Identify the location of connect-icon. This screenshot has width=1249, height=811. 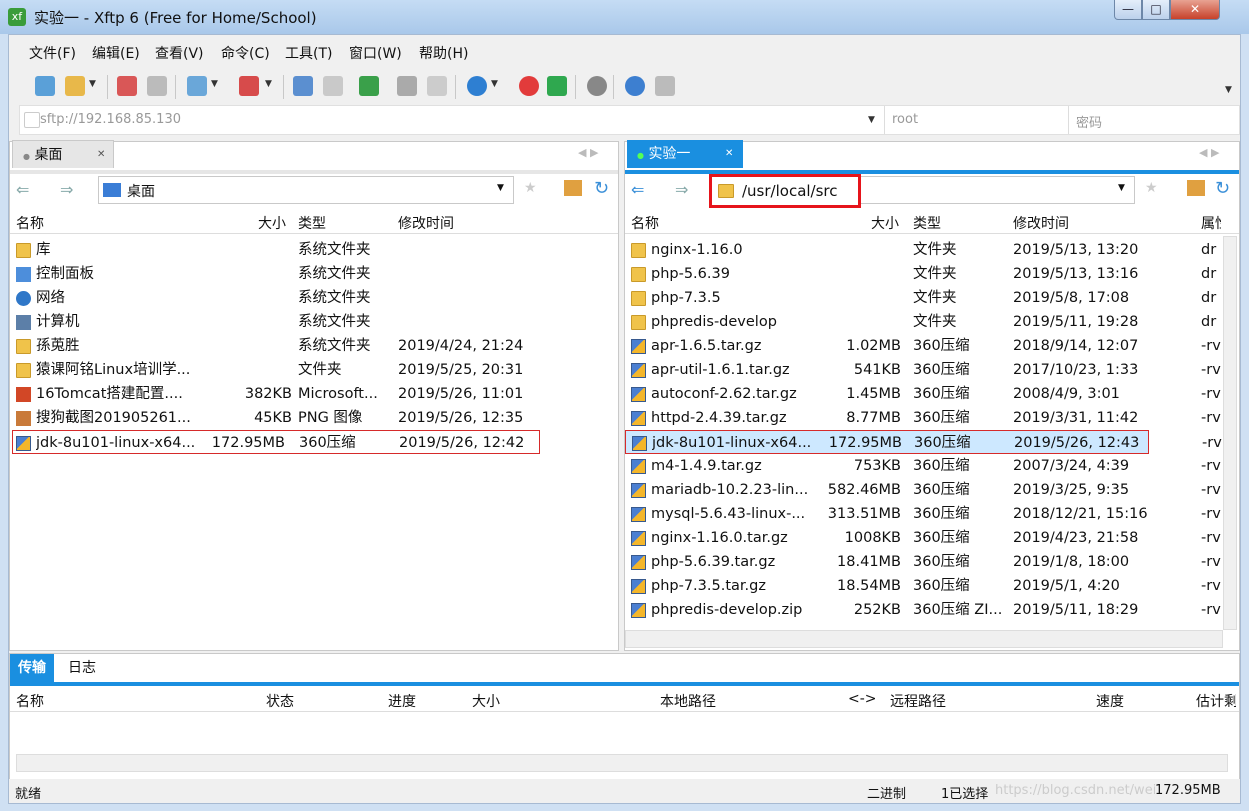
(127, 86).